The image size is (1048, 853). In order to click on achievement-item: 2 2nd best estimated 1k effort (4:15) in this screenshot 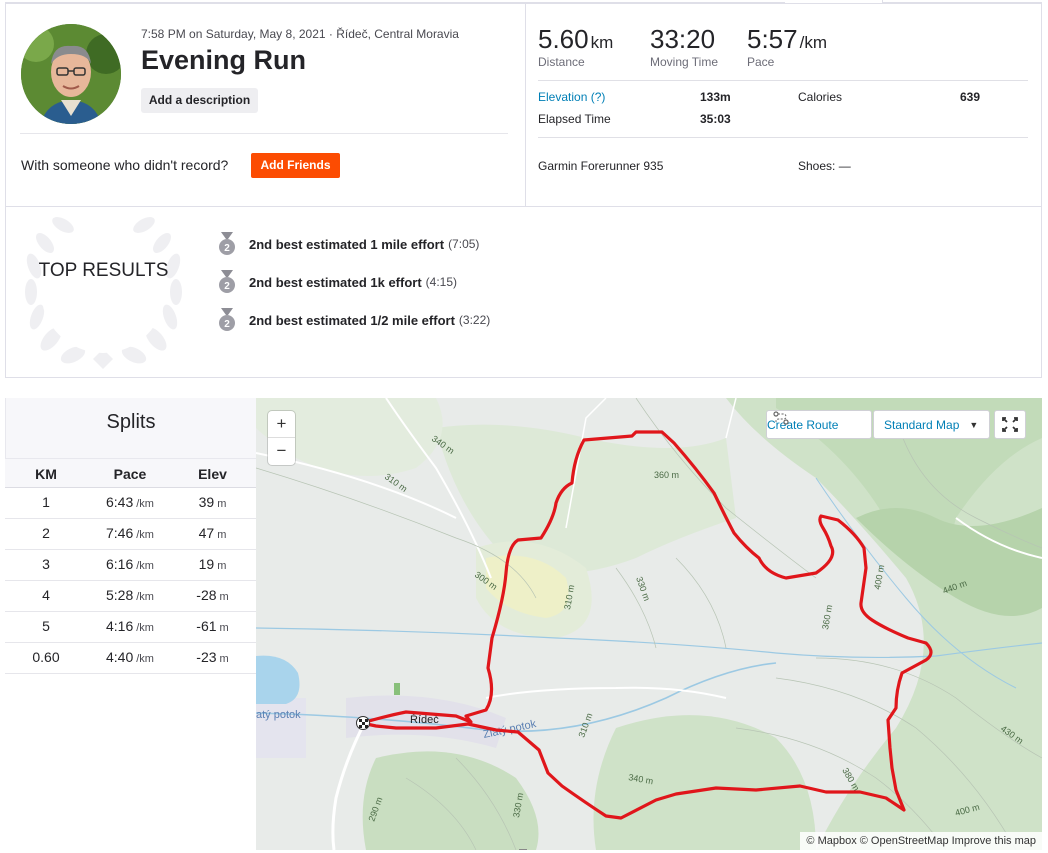, I will do `click(337, 282)`.